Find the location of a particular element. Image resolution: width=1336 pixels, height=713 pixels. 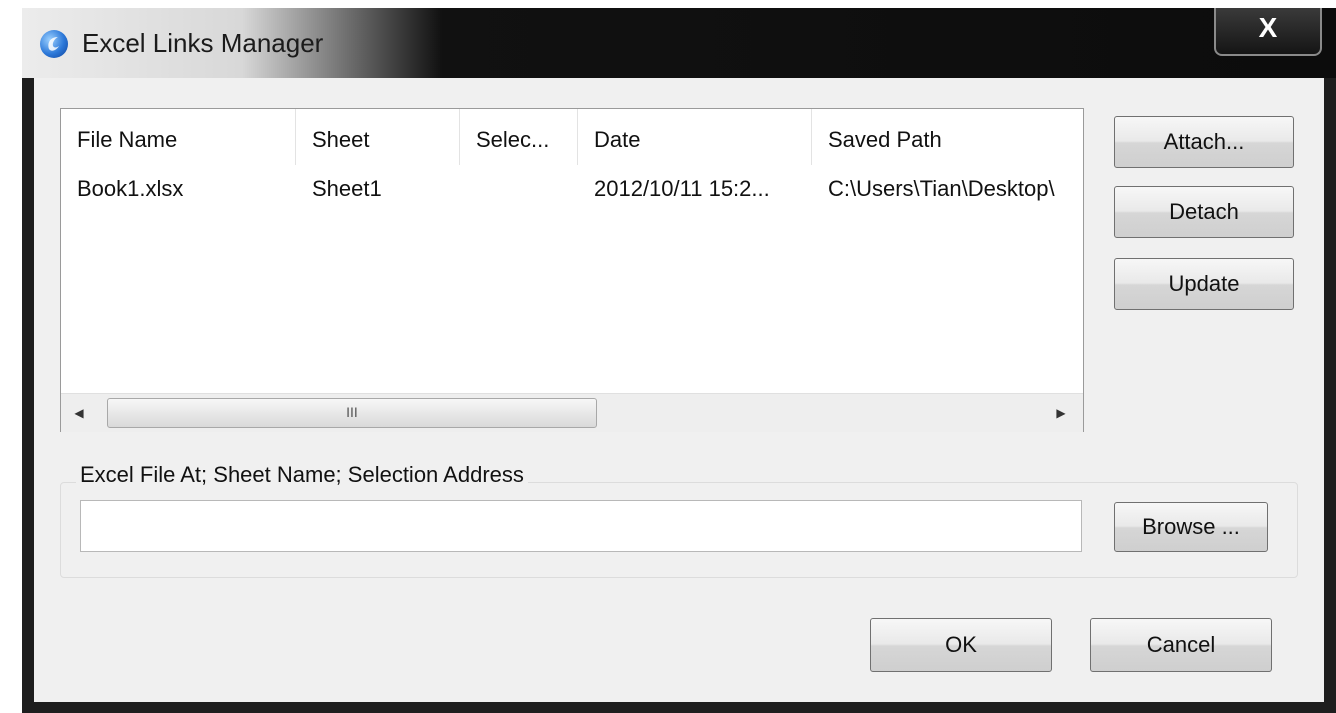

cell-saved-path: C:\Users\Tian\Desktop\ is located at coordinates (941, 188).